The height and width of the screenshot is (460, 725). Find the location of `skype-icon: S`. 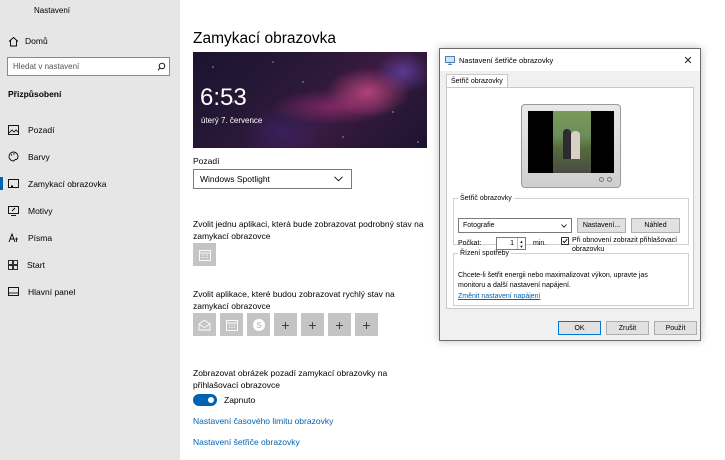

skype-icon: S is located at coordinates (258, 324).